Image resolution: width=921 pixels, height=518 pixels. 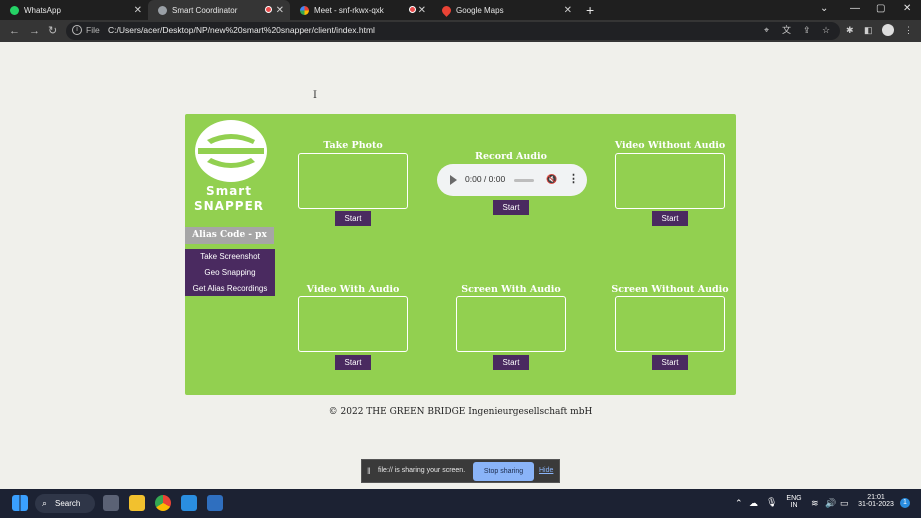 I want to click on video-without-audio-preview, so click(x=670, y=181).